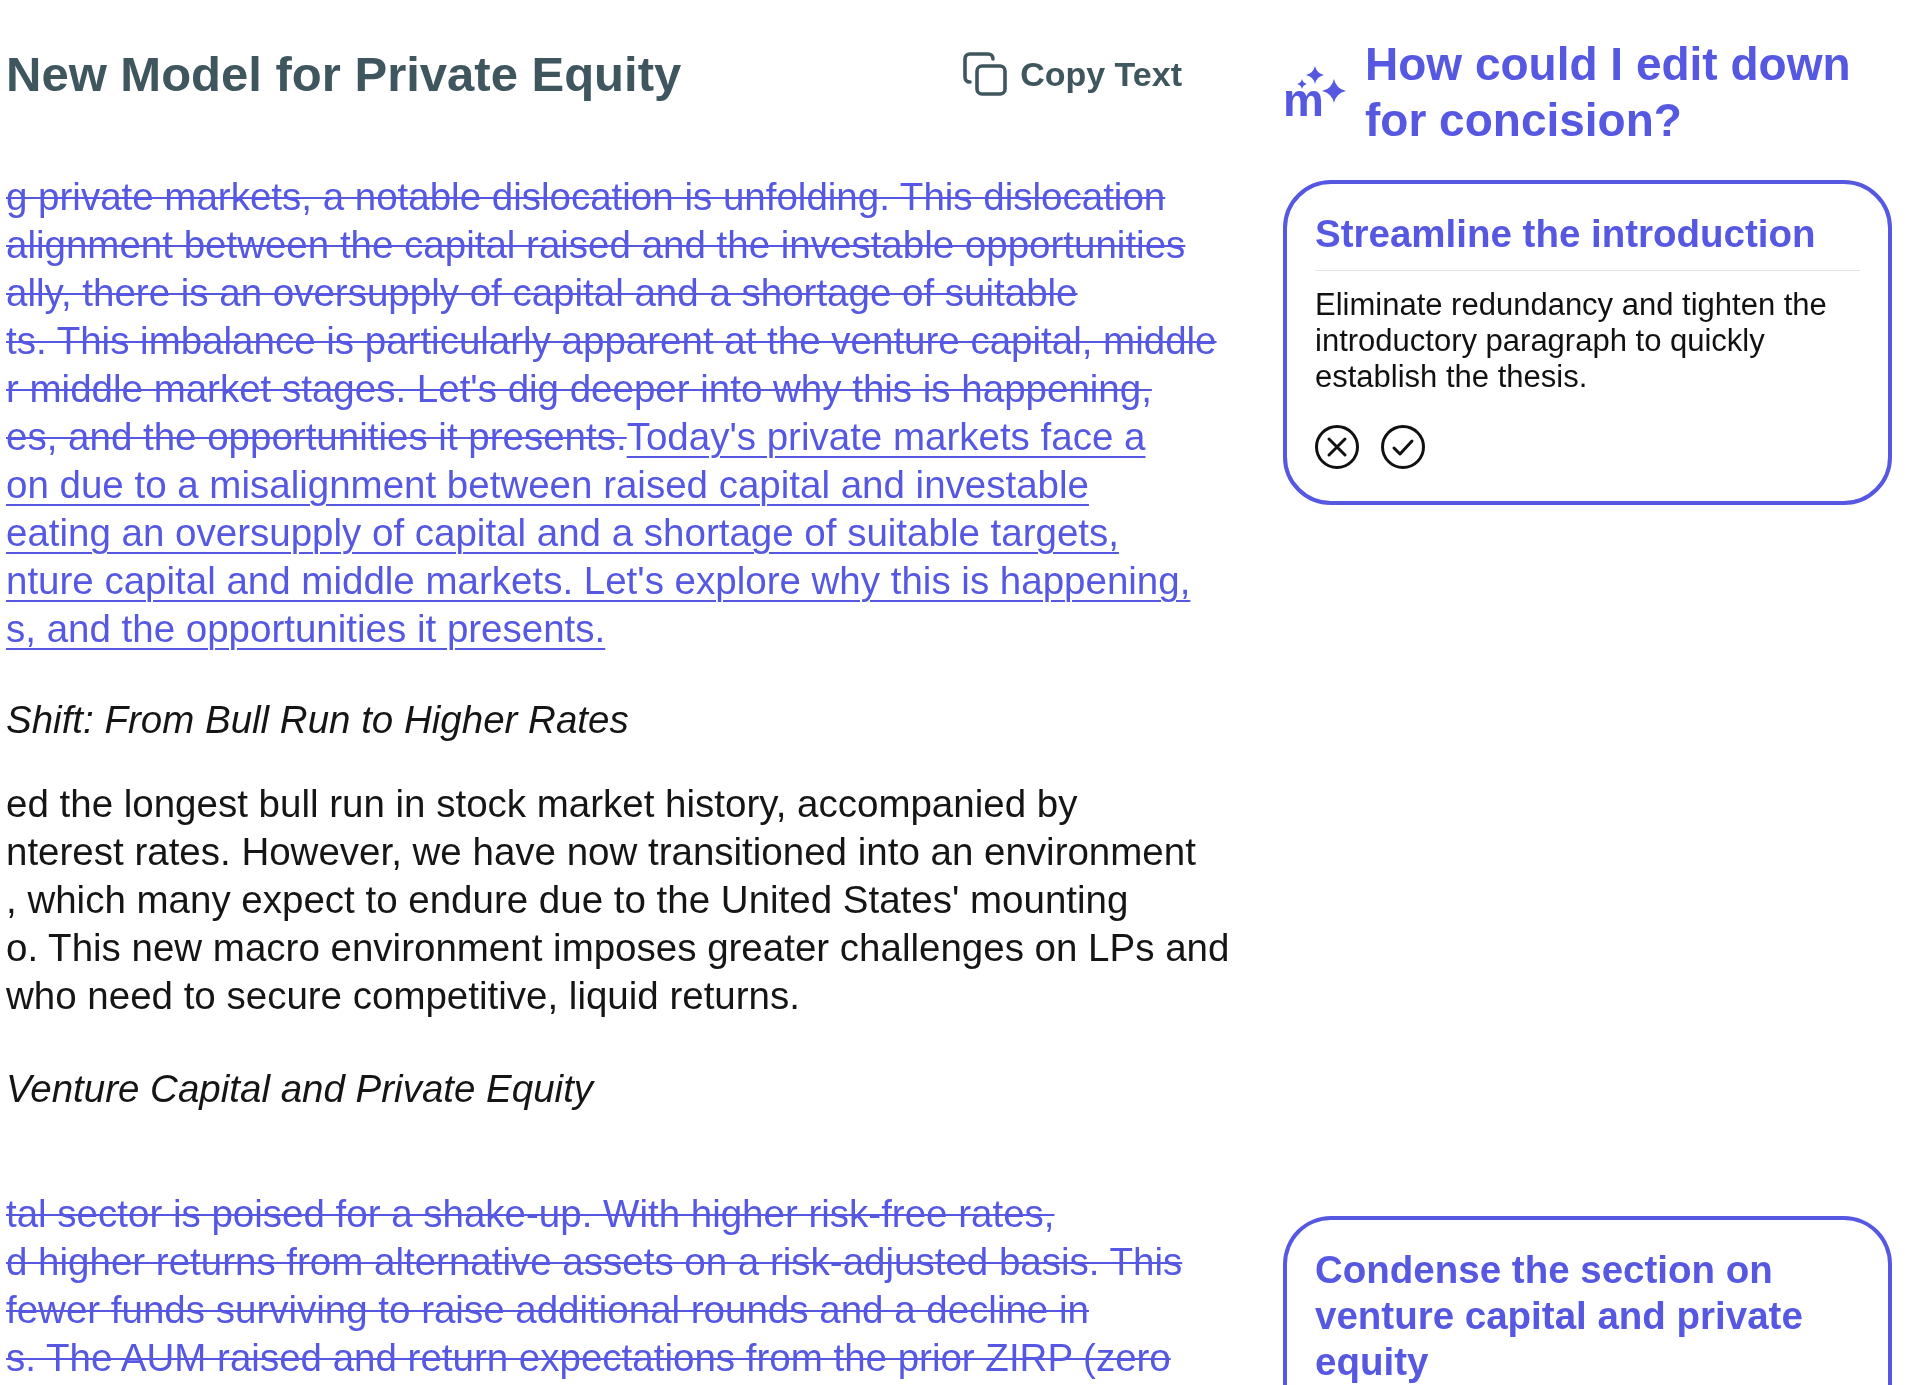 This screenshot has width=1920, height=1385. Describe the element at coordinates (547, 1309) in the screenshot. I see `deleted-text: fewer funds surviving to raise additional rounds and a decline in` at that location.